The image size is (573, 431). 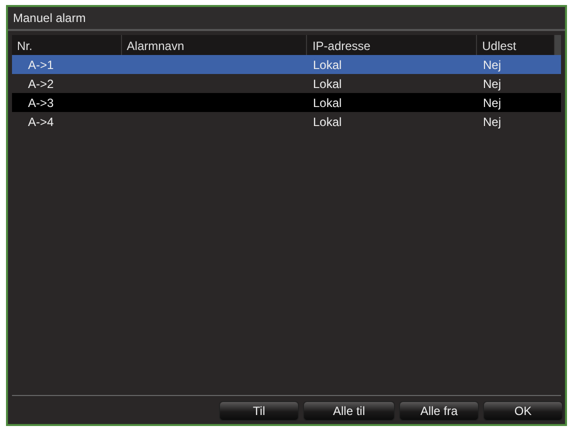 What do you see at coordinates (439, 411) in the screenshot?
I see `dialog-button: Alle fra` at bounding box center [439, 411].